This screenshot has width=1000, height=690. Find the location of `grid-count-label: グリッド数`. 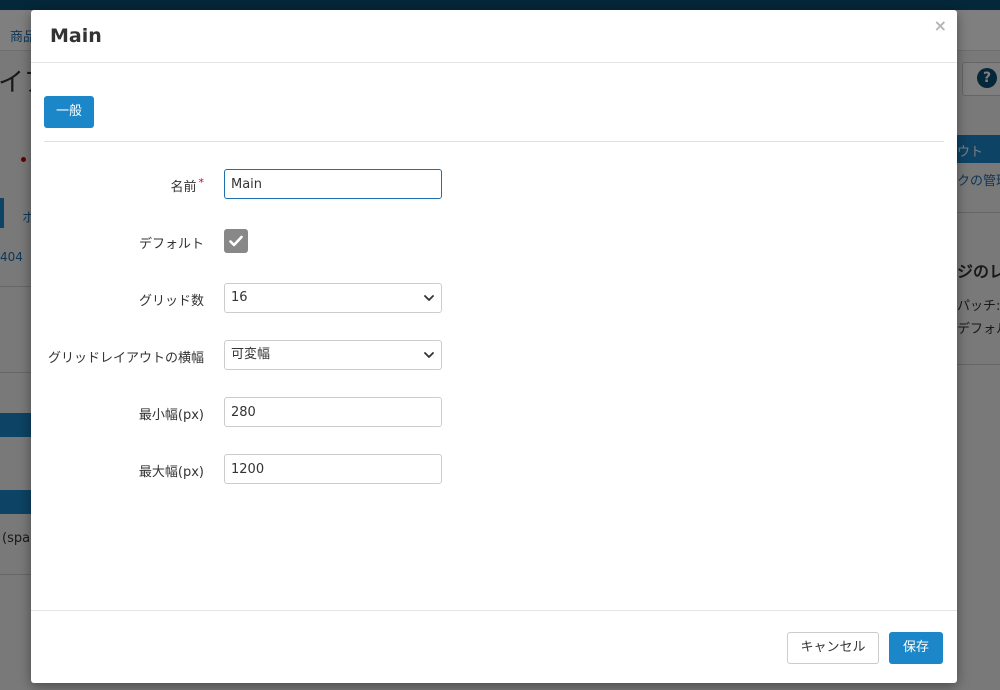

grid-count-label: グリッド数 is located at coordinates (171, 301).